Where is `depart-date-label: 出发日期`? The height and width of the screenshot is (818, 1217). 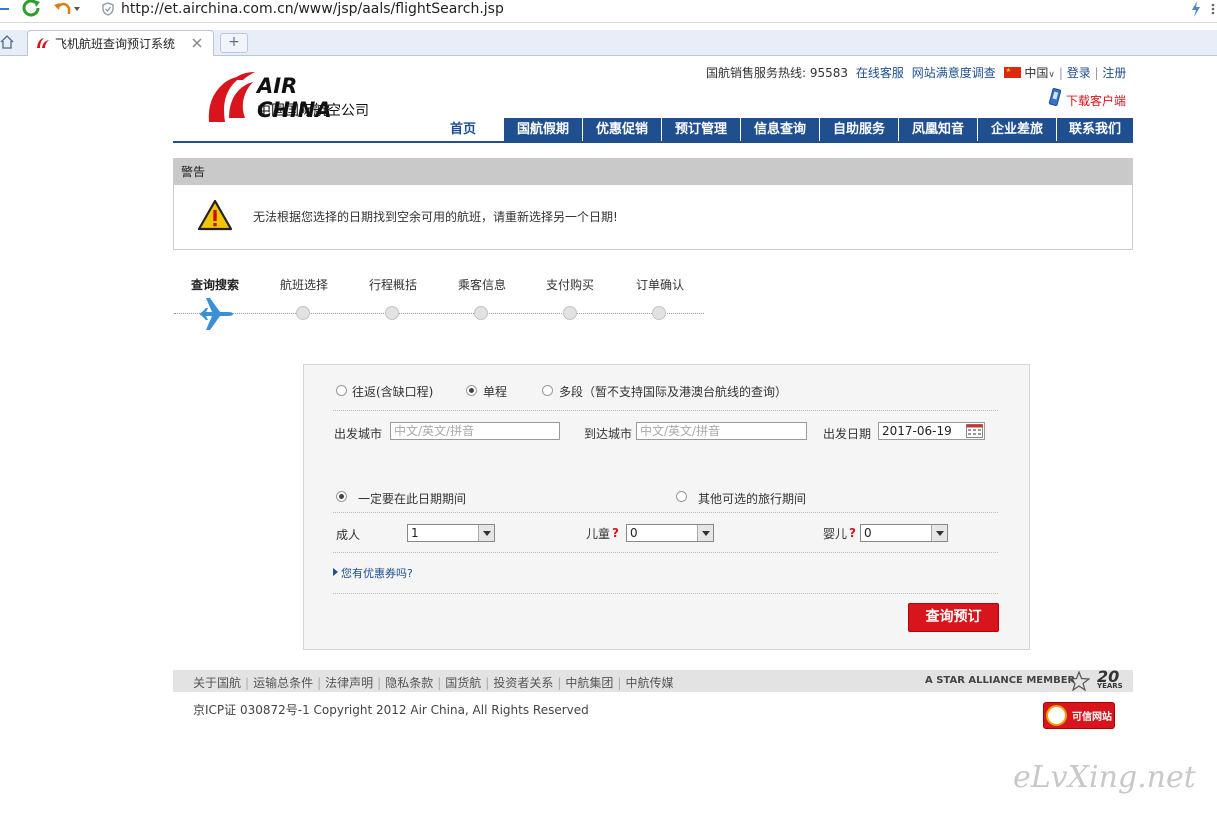
depart-date-label: 出发日期 is located at coordinates (847, 434).